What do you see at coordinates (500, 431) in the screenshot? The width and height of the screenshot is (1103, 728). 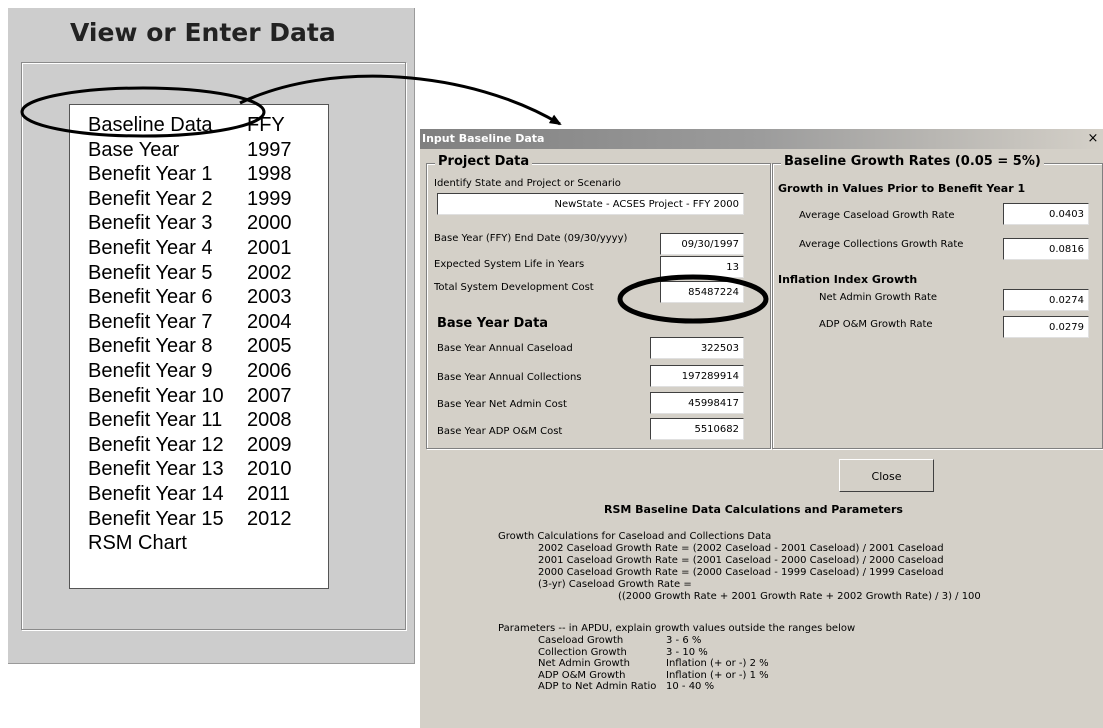 I see `adp-cost-label: Base Year ADP O&M Cost` at bounding box center [500, 431].